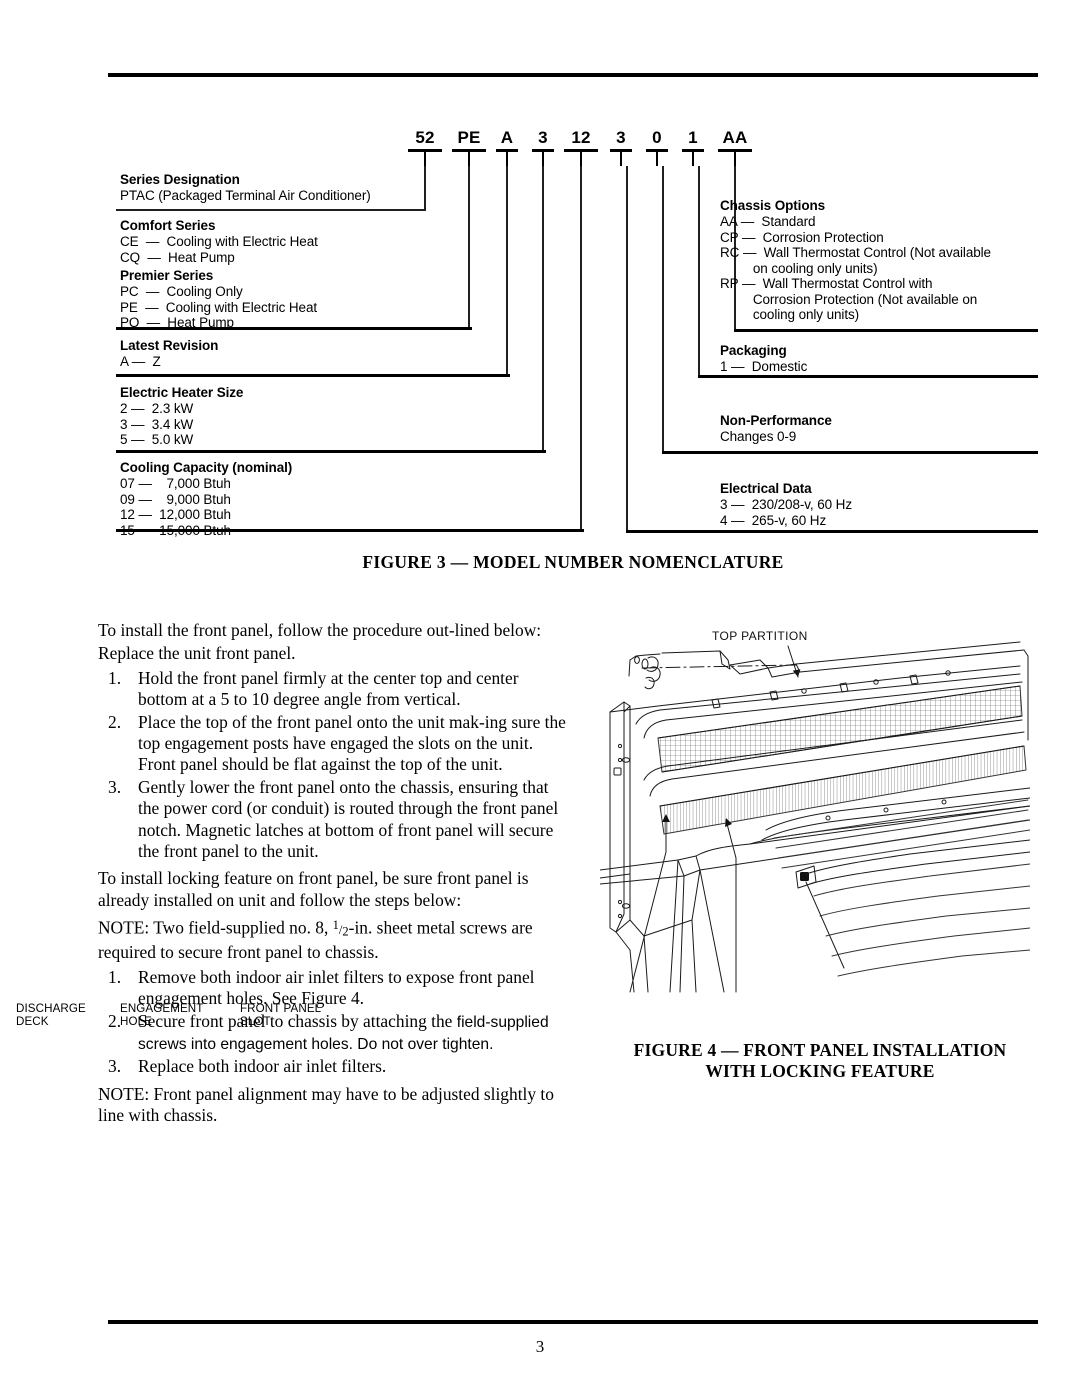 This screenshot has width=1080, height=1397. Describe the element at coordinates (573, 562) in the screenshot. I see `figure-3-caption: FIGURE 3 — MODEL NUMBER NOMENCLATURE` at that location.